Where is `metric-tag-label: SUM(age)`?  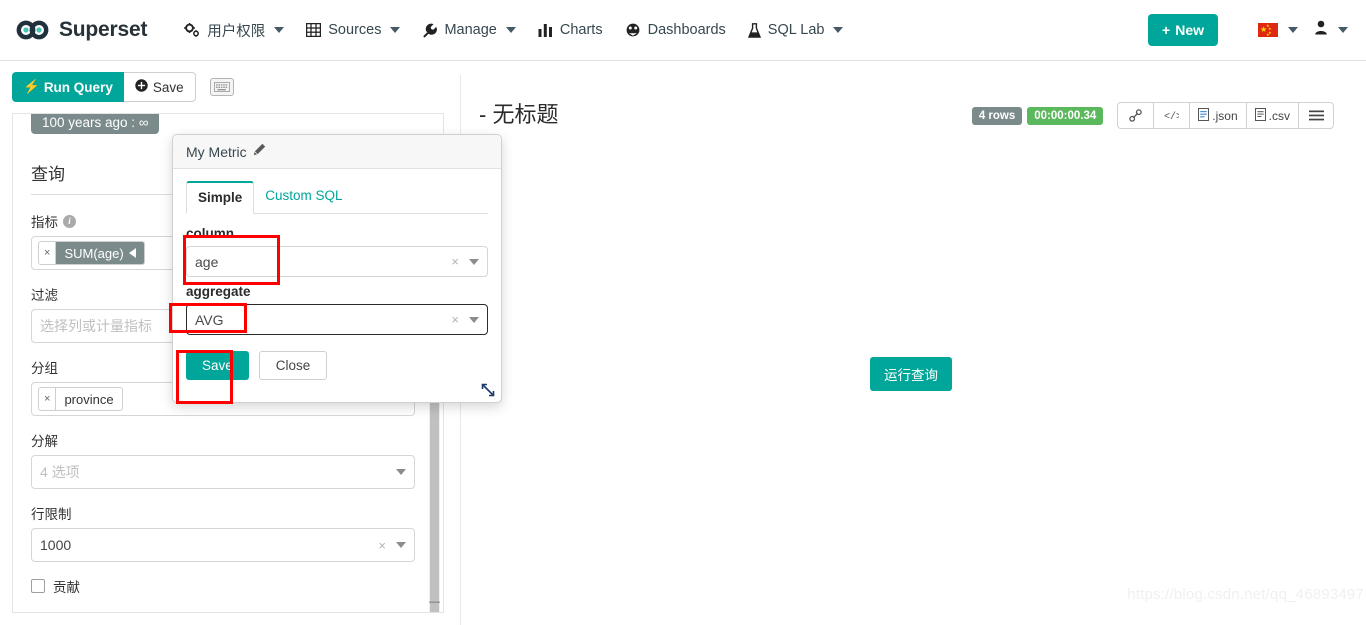 metric-tag-label: SUM(age) is located at coordinates (100, 253).